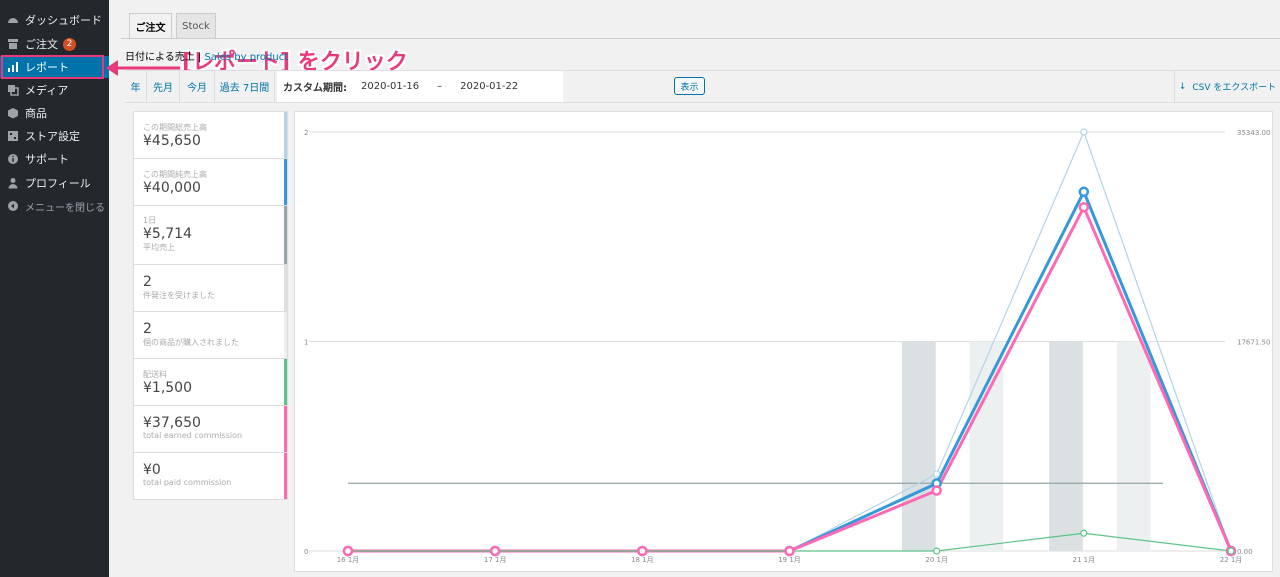 The width and height of the screenshot is (1280, 577). I want to click on range-last-month-link: 先月, so click(163, 86).